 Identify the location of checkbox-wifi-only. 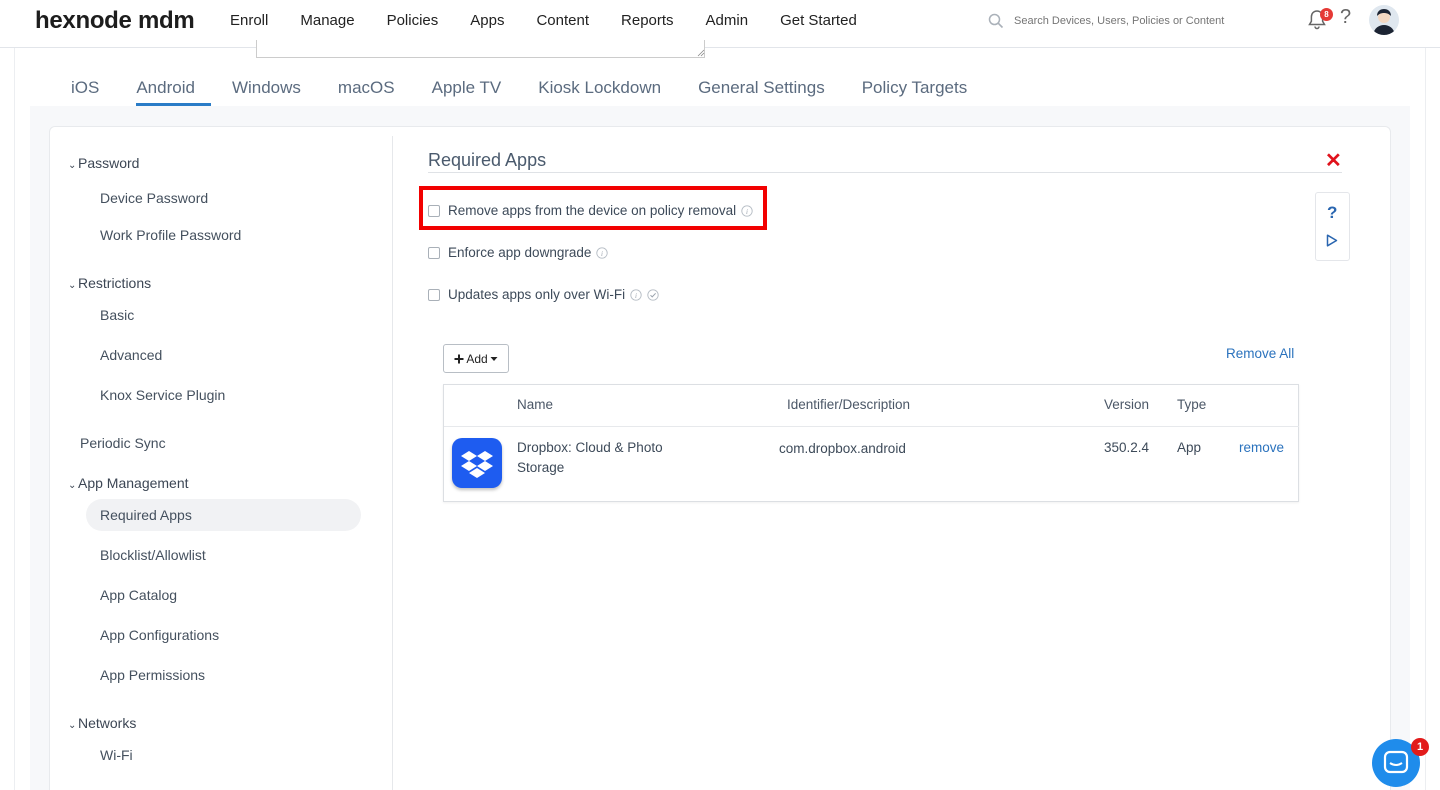
(434, 294).